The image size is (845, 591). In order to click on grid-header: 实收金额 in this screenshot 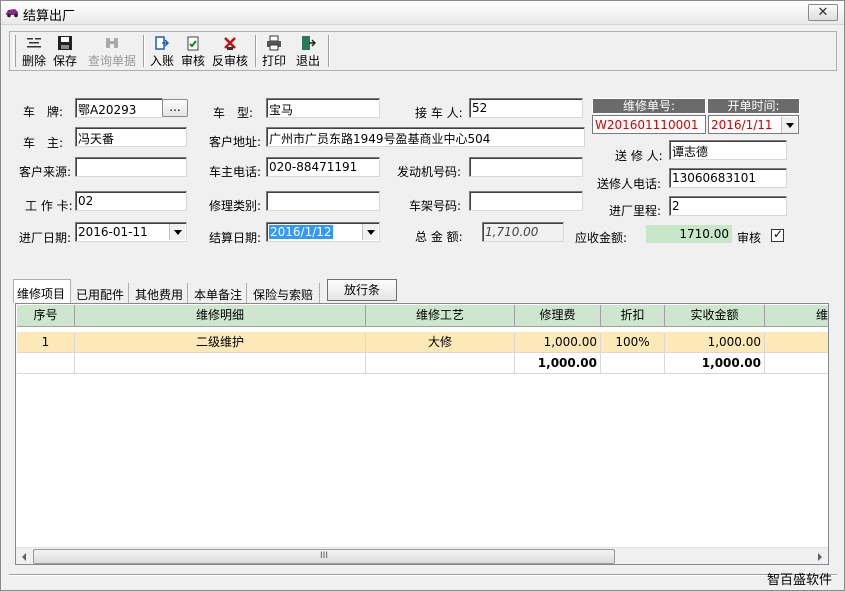, I will do `click(715, 316)`.